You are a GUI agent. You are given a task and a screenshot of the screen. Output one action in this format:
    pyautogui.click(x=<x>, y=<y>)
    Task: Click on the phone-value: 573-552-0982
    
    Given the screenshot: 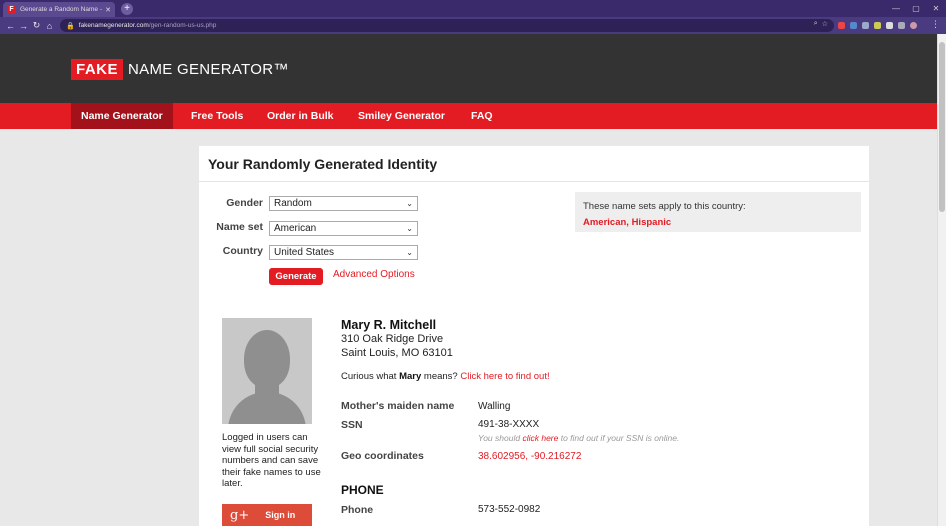 What is the action you would take?
    pyautogui.click(x=509, y=509)
    